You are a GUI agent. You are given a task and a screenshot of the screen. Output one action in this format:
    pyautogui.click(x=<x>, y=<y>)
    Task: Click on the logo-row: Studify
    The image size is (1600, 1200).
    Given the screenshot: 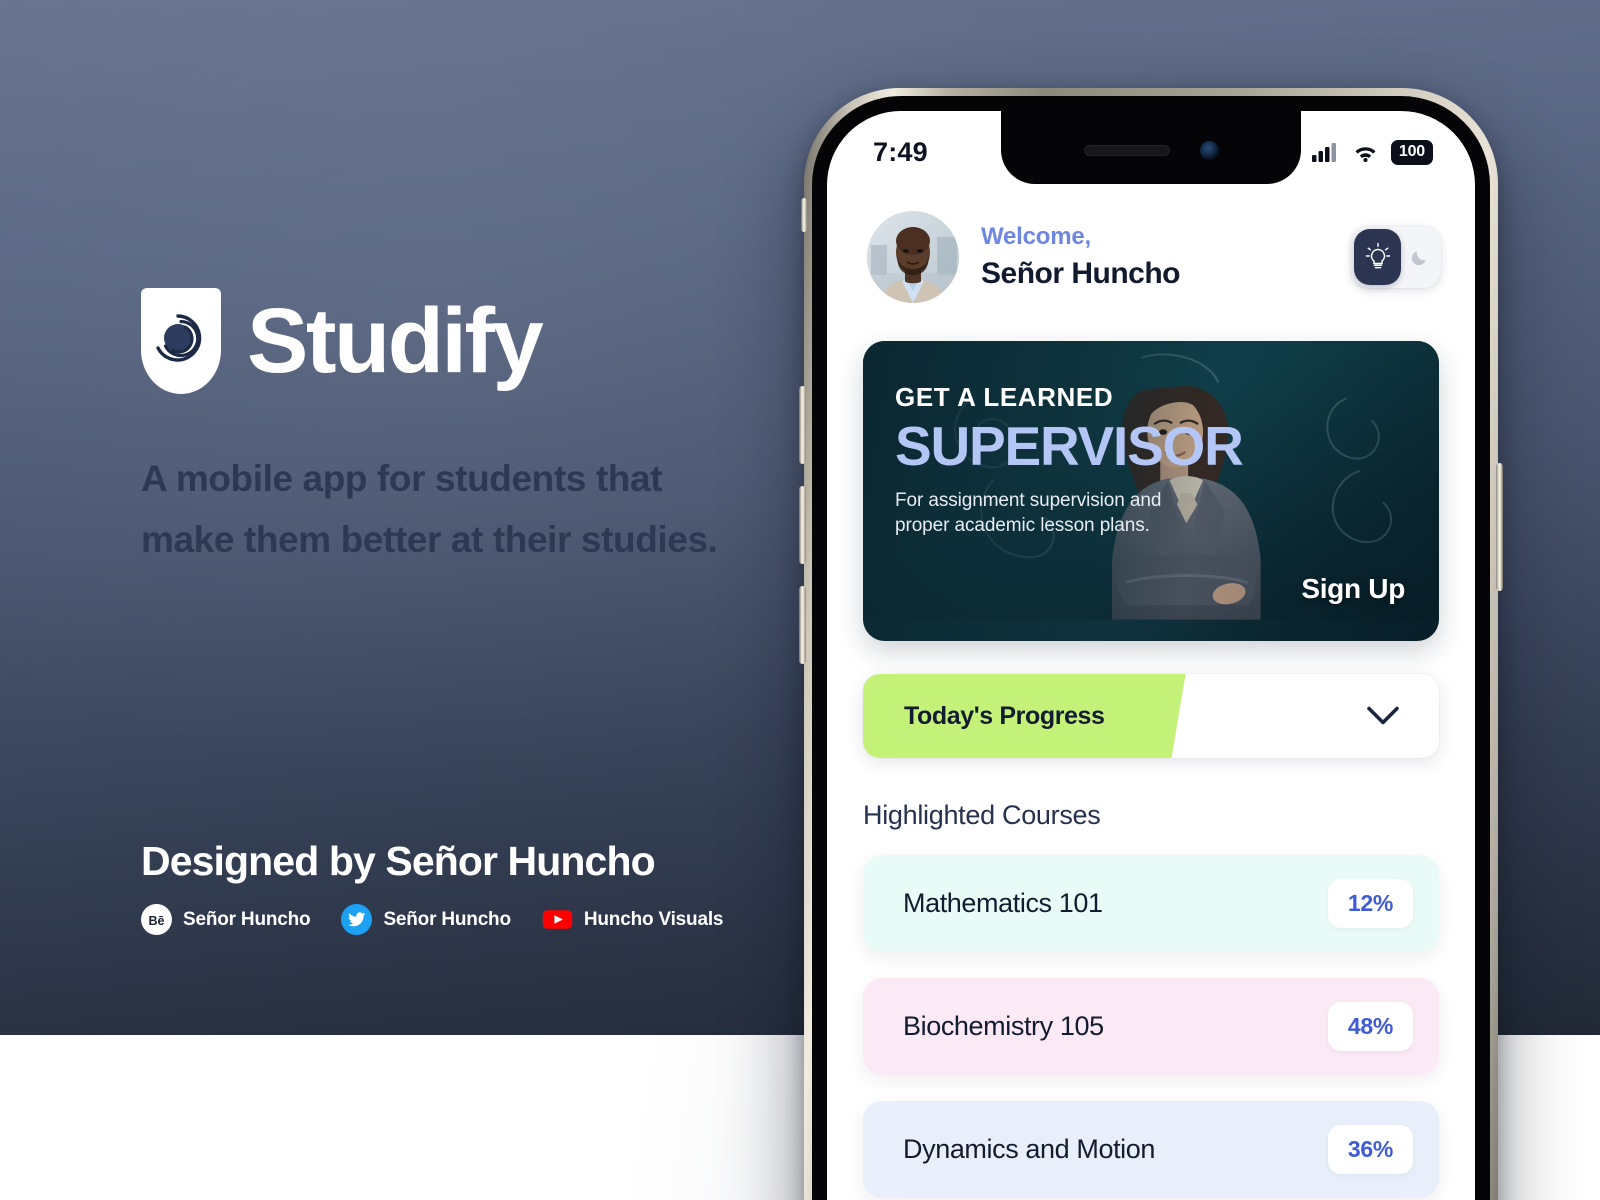 What is the action you would take?
    pyautogui.click(x=461, y=341)
    